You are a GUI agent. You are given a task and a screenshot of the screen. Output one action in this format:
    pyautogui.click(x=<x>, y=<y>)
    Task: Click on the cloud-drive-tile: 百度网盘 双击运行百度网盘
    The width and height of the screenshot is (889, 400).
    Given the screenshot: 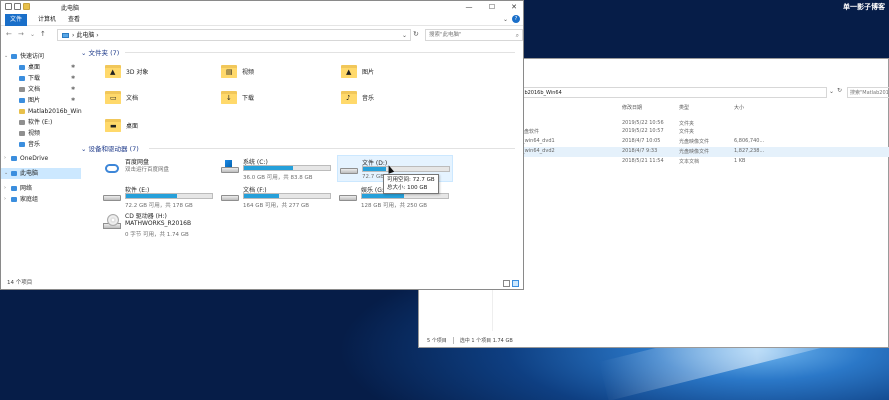 What is the action you would take?
    pyautogui.click(x=159, y=168)
    